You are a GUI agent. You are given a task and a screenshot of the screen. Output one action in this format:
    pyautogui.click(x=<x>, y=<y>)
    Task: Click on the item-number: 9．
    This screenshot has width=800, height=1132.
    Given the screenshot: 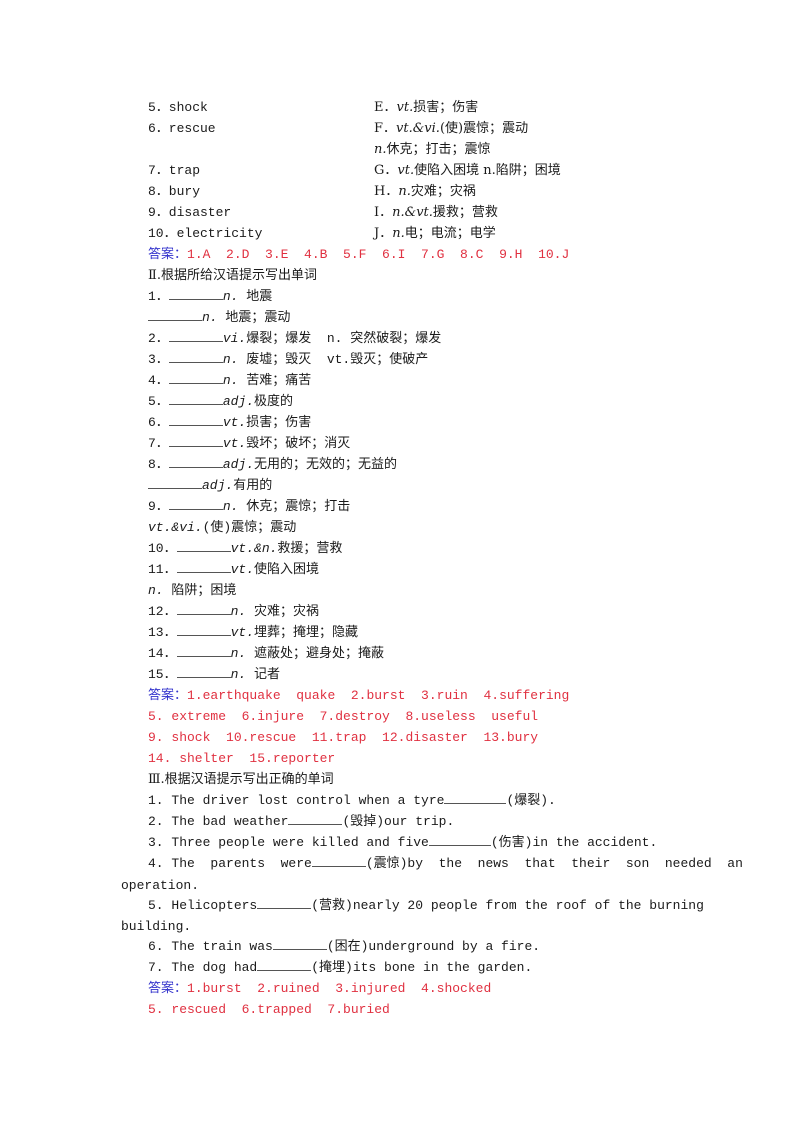 What is the action you would take?
    pyautogui.click(x=158, y=506)
    